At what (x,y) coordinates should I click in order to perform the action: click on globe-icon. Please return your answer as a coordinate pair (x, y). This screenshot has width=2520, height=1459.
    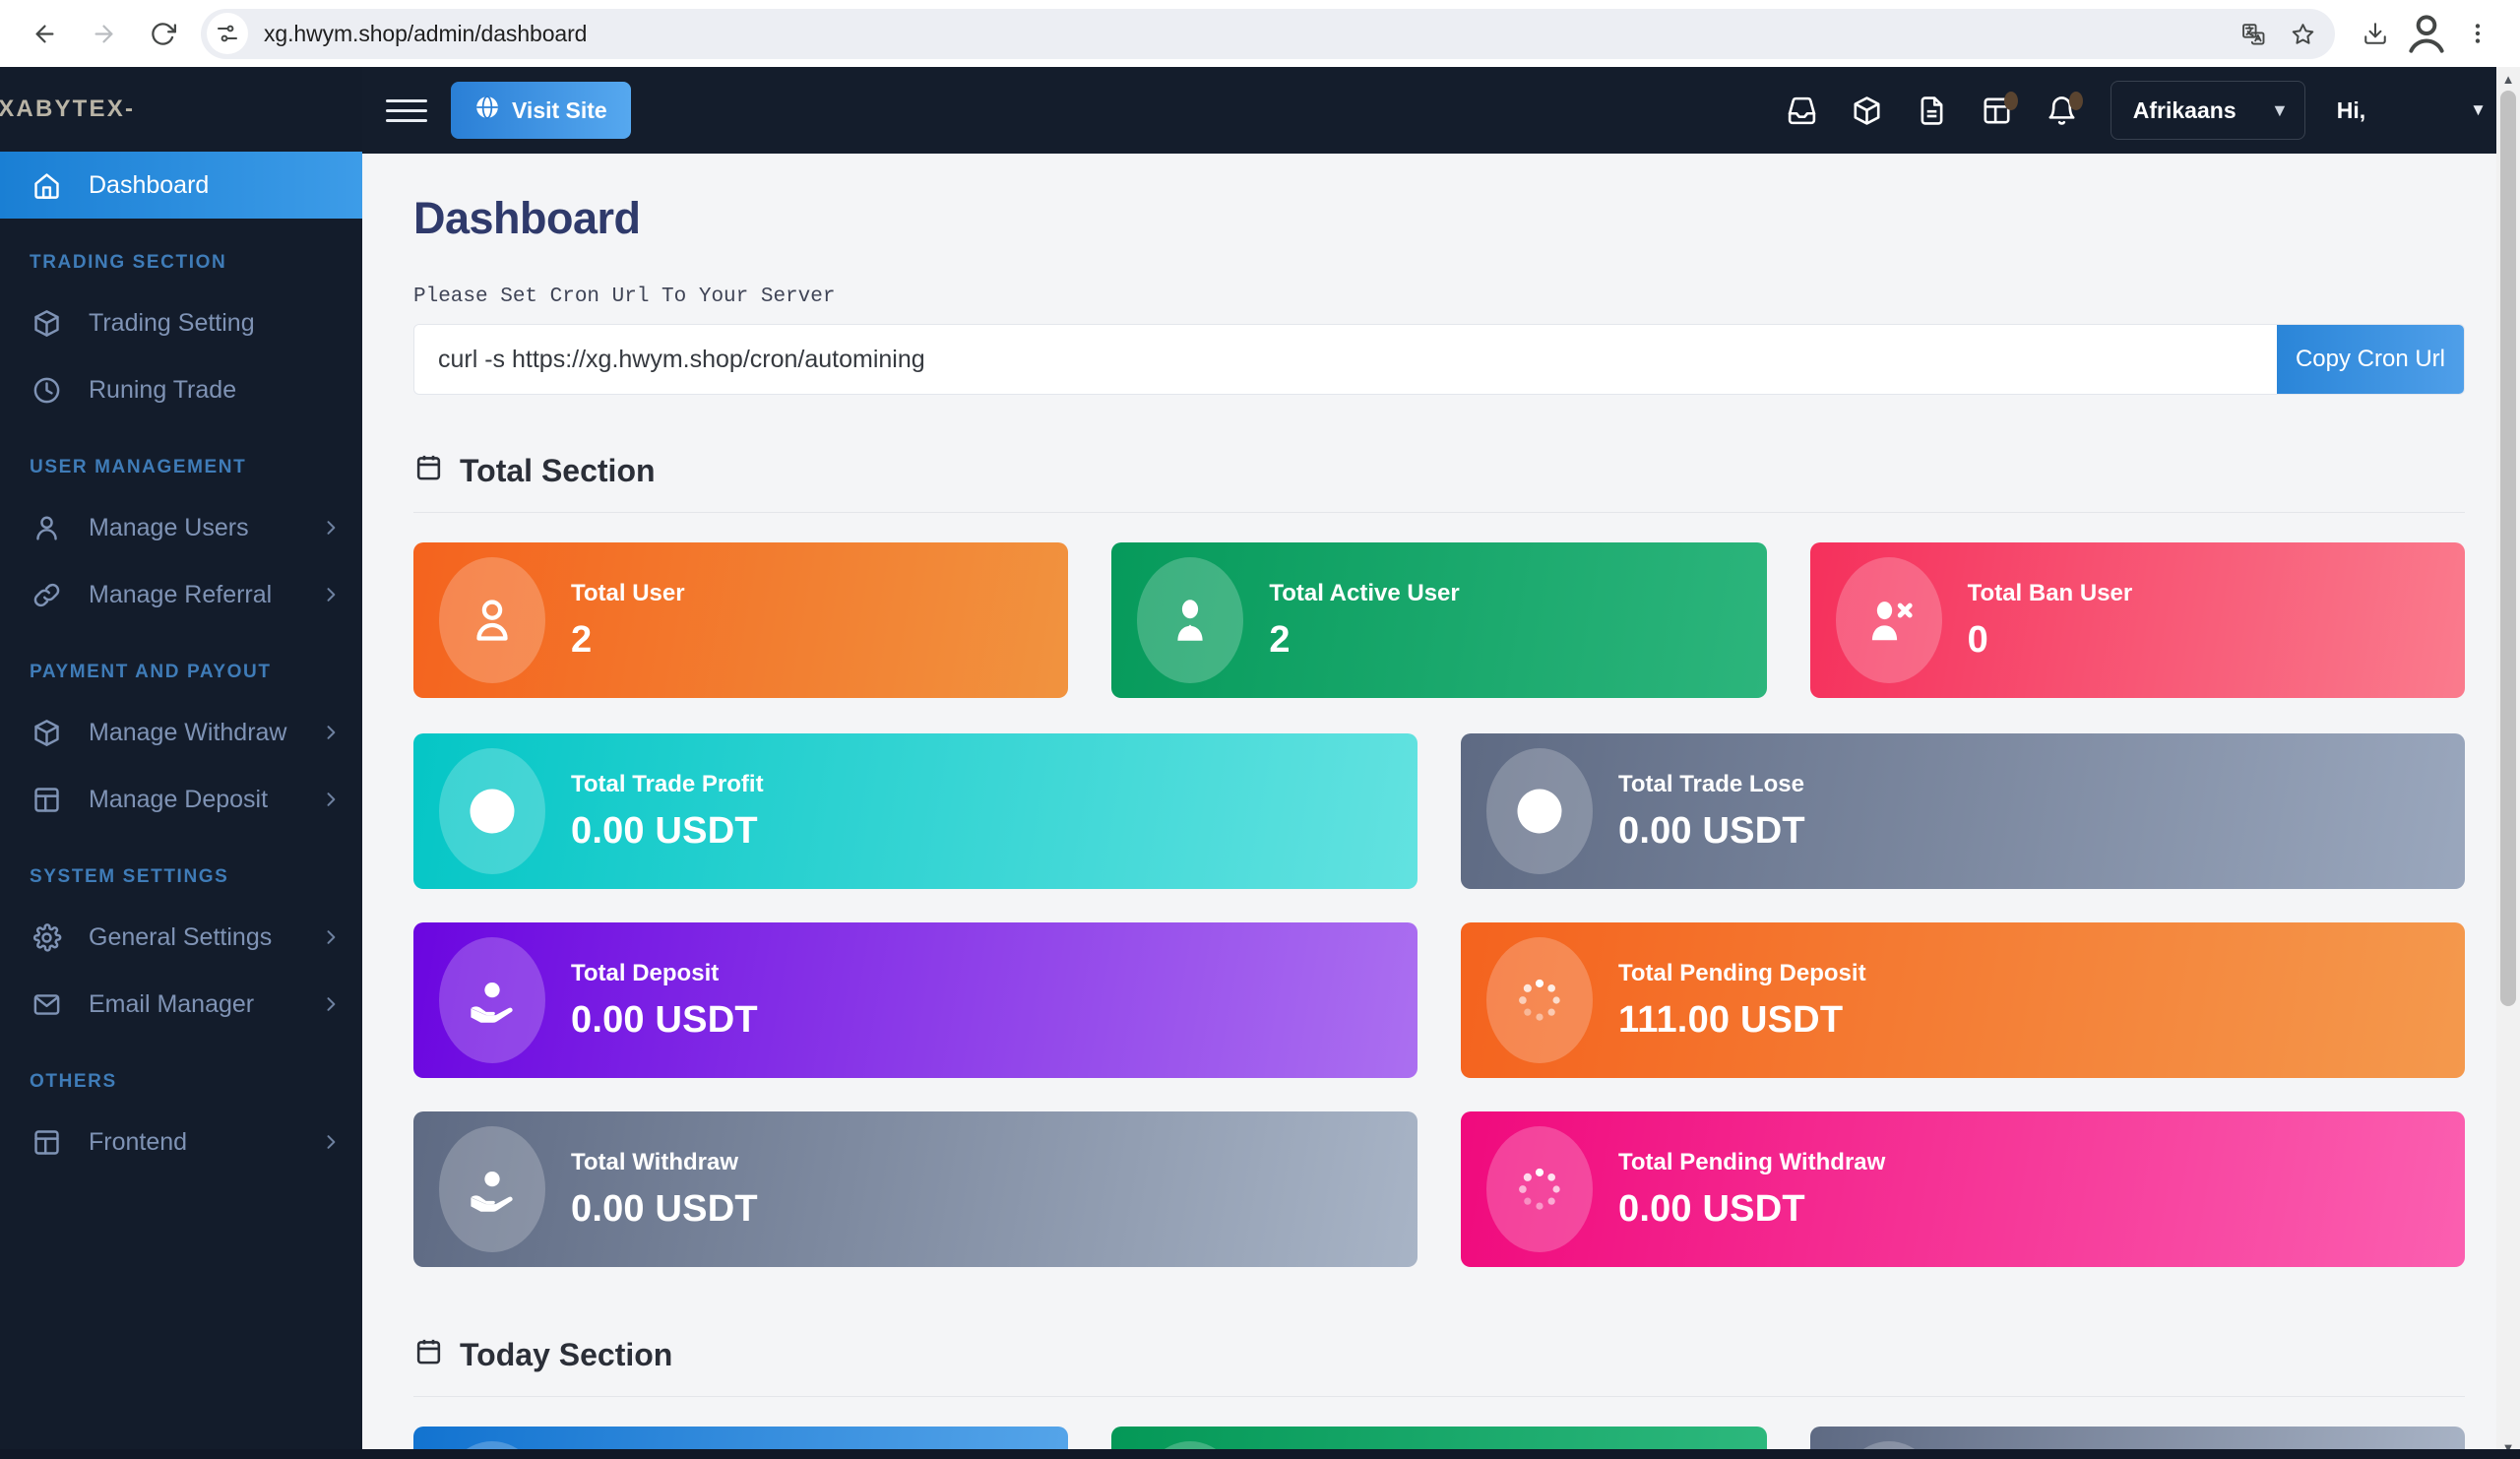
    Looking at the image, I should click on (487, 110).